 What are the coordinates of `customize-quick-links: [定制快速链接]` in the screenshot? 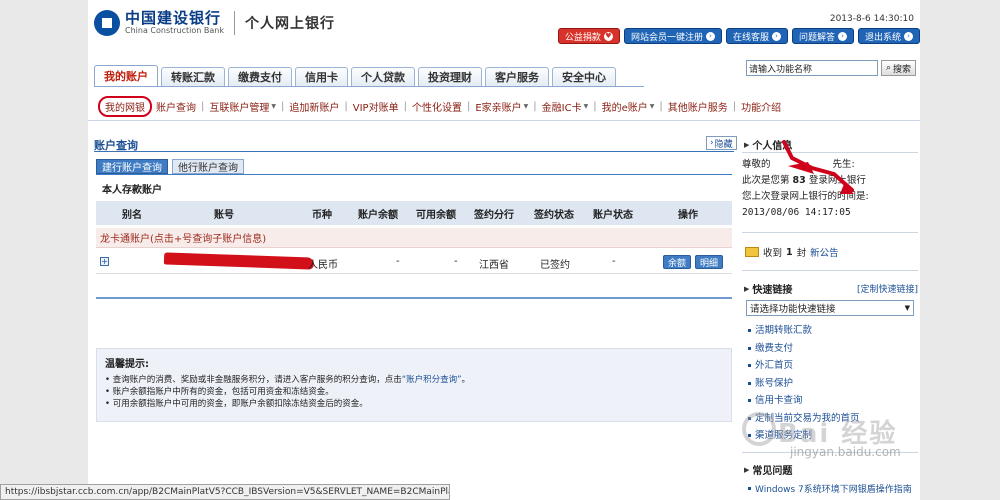 It's located at (887, 288).